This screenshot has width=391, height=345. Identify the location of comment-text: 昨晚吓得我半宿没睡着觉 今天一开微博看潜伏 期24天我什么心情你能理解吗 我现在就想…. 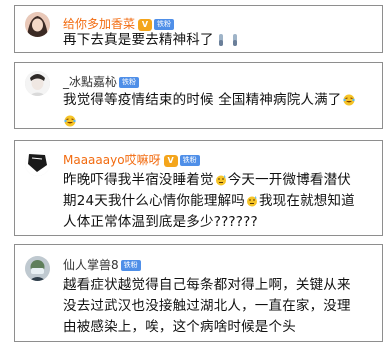
(218, 201).